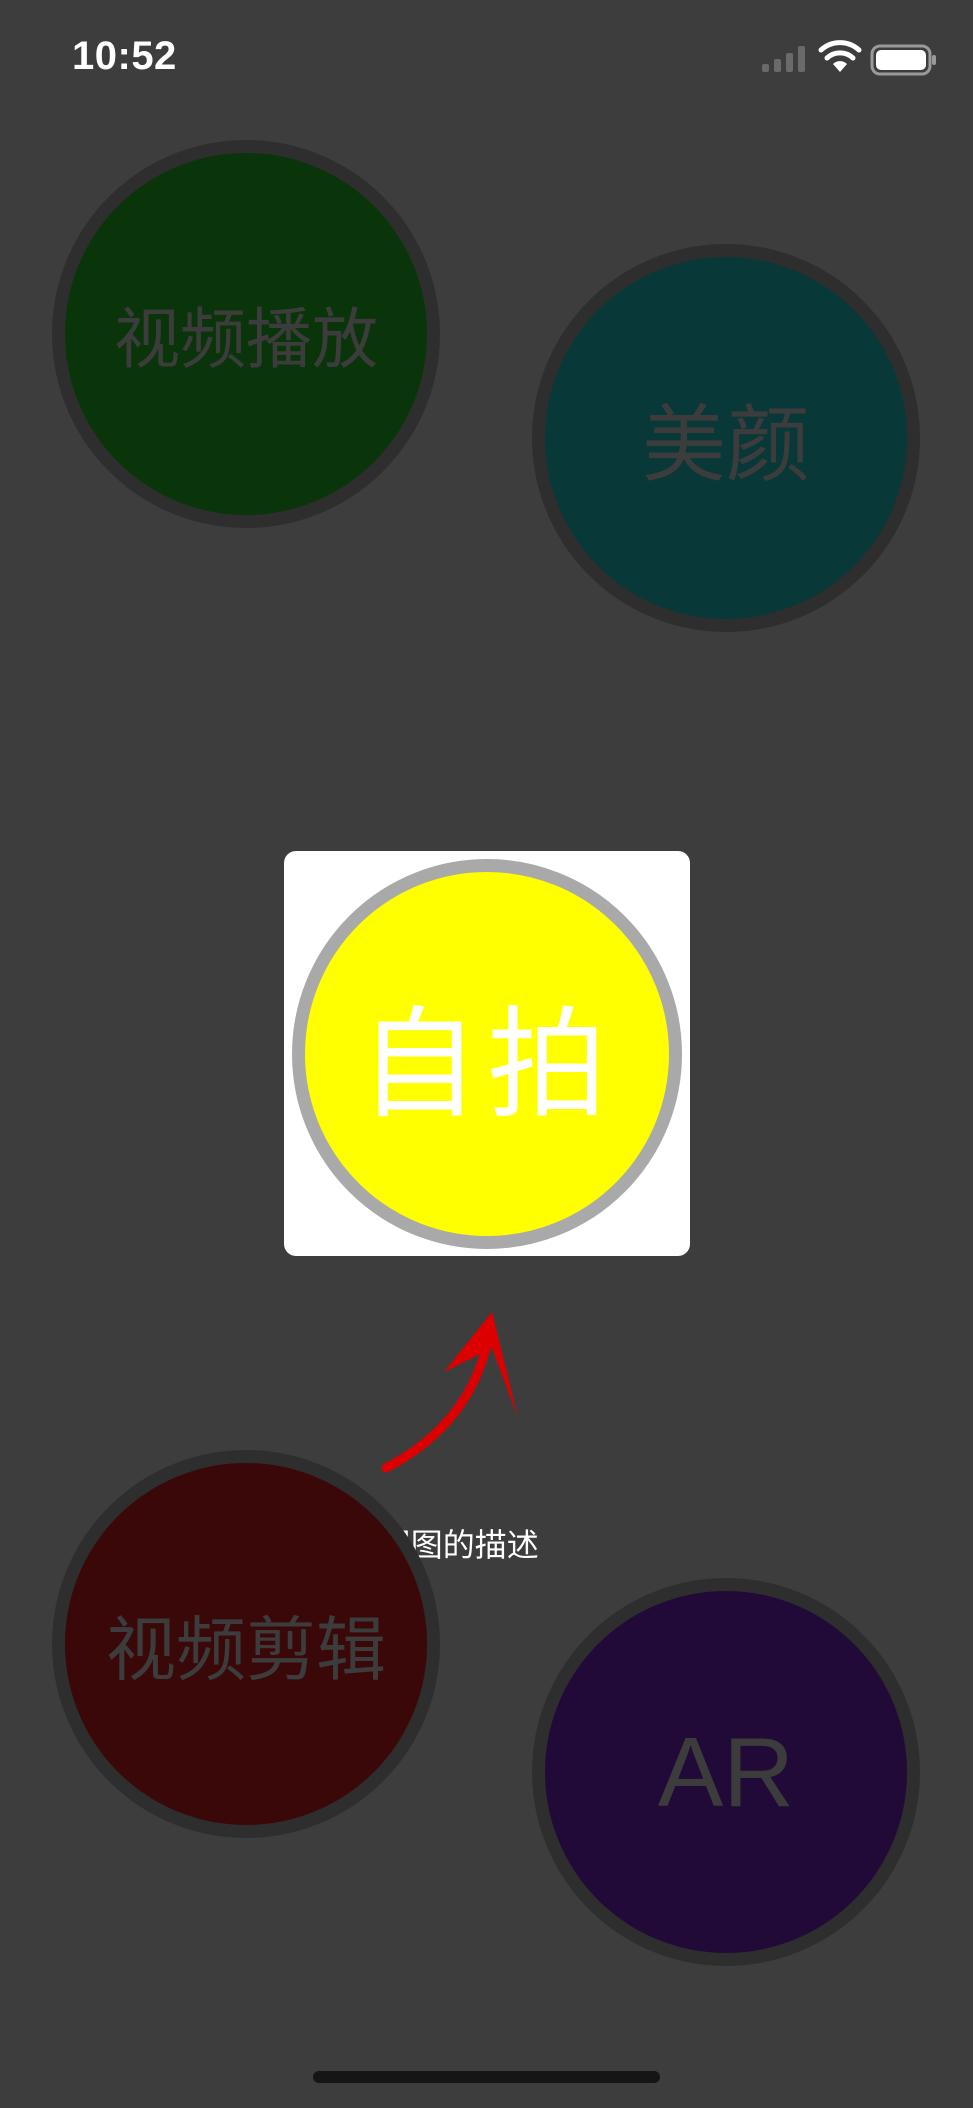  What do you see at coordinates (486, 2077) in the screenshot?
I see `home-indicator` at bounding box center [486, 2077].